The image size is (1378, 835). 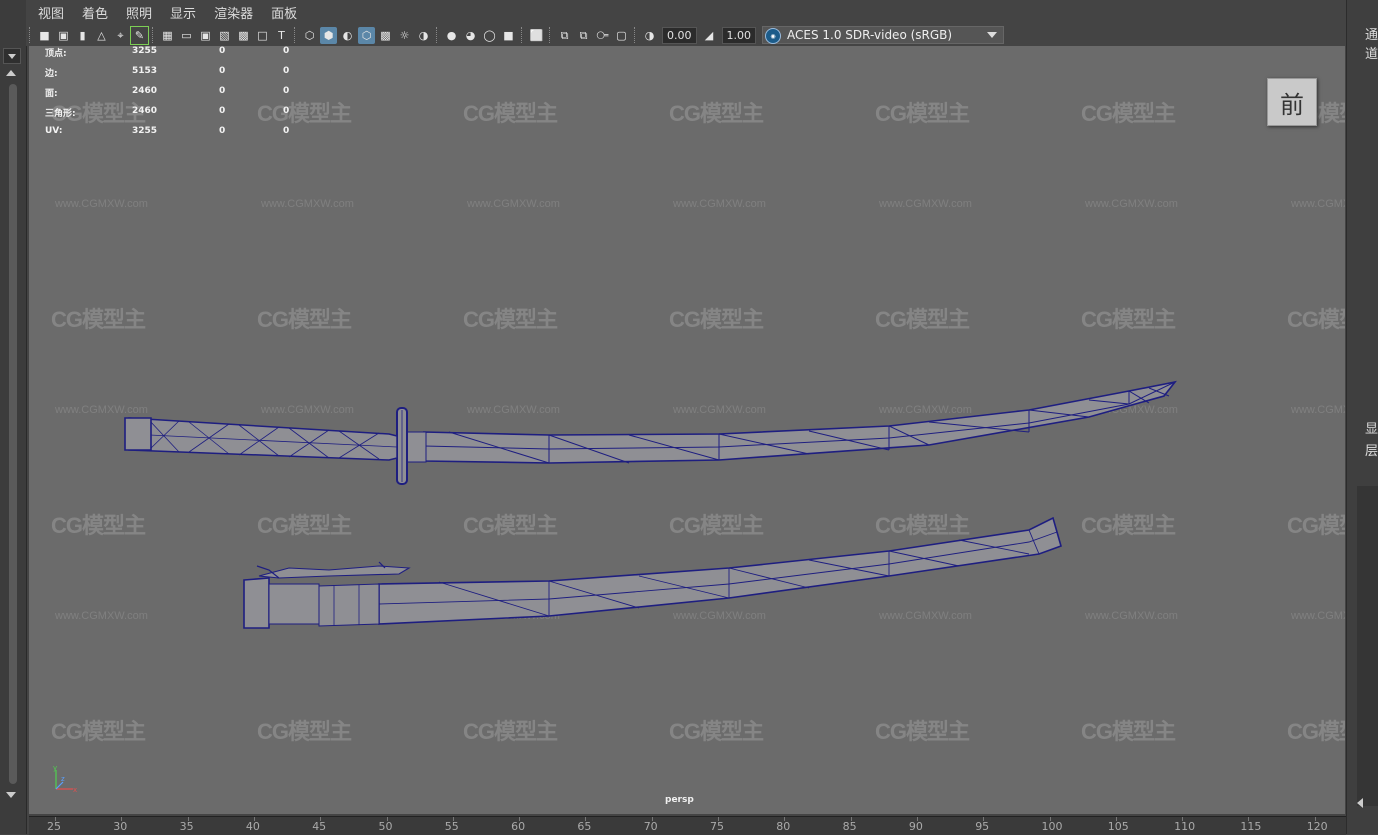 I want to click on grid-icon: ▦, so click(x=167, y=35).